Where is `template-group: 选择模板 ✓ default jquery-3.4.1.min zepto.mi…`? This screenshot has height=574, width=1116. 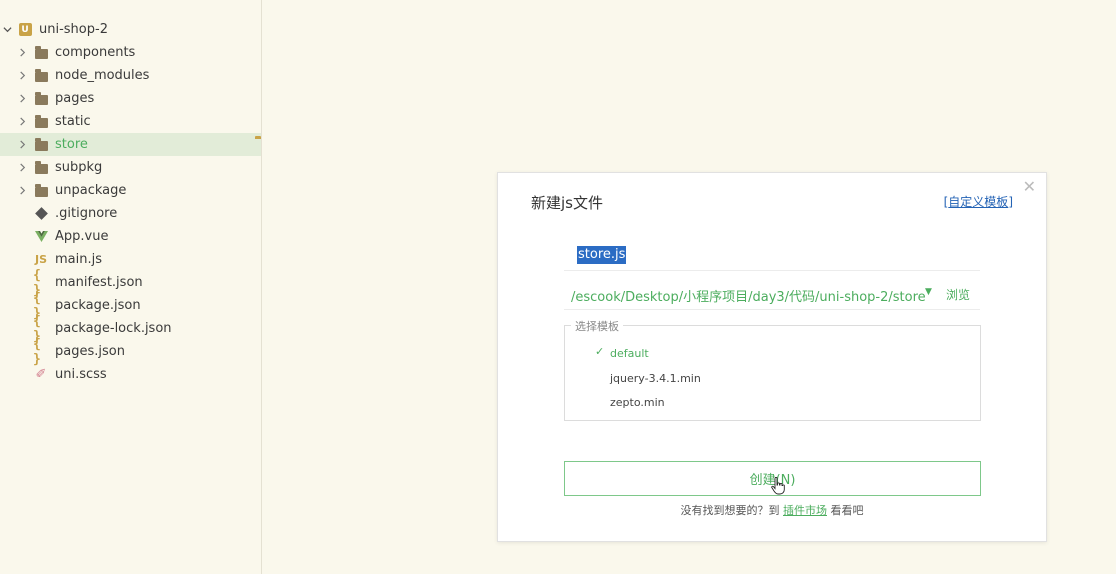 template-group: 选择模板 ✓ default jquery-3.4.1.min zepto.mi… is located at coordinates (772, 369).